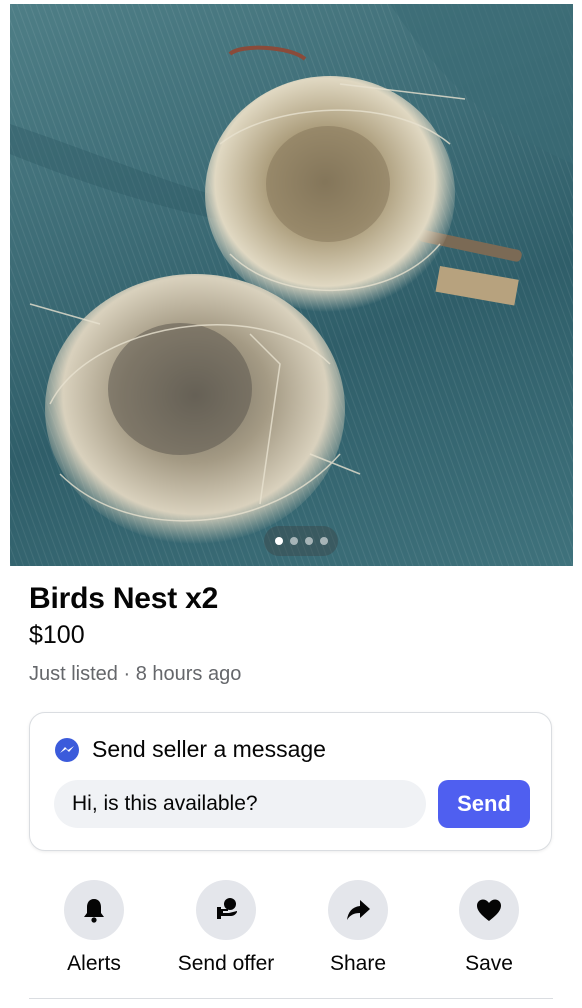  What do you see at coordinates (57, 635) in the screenshot?
I see `listing-price: $100` at bounding box center [57, 635].